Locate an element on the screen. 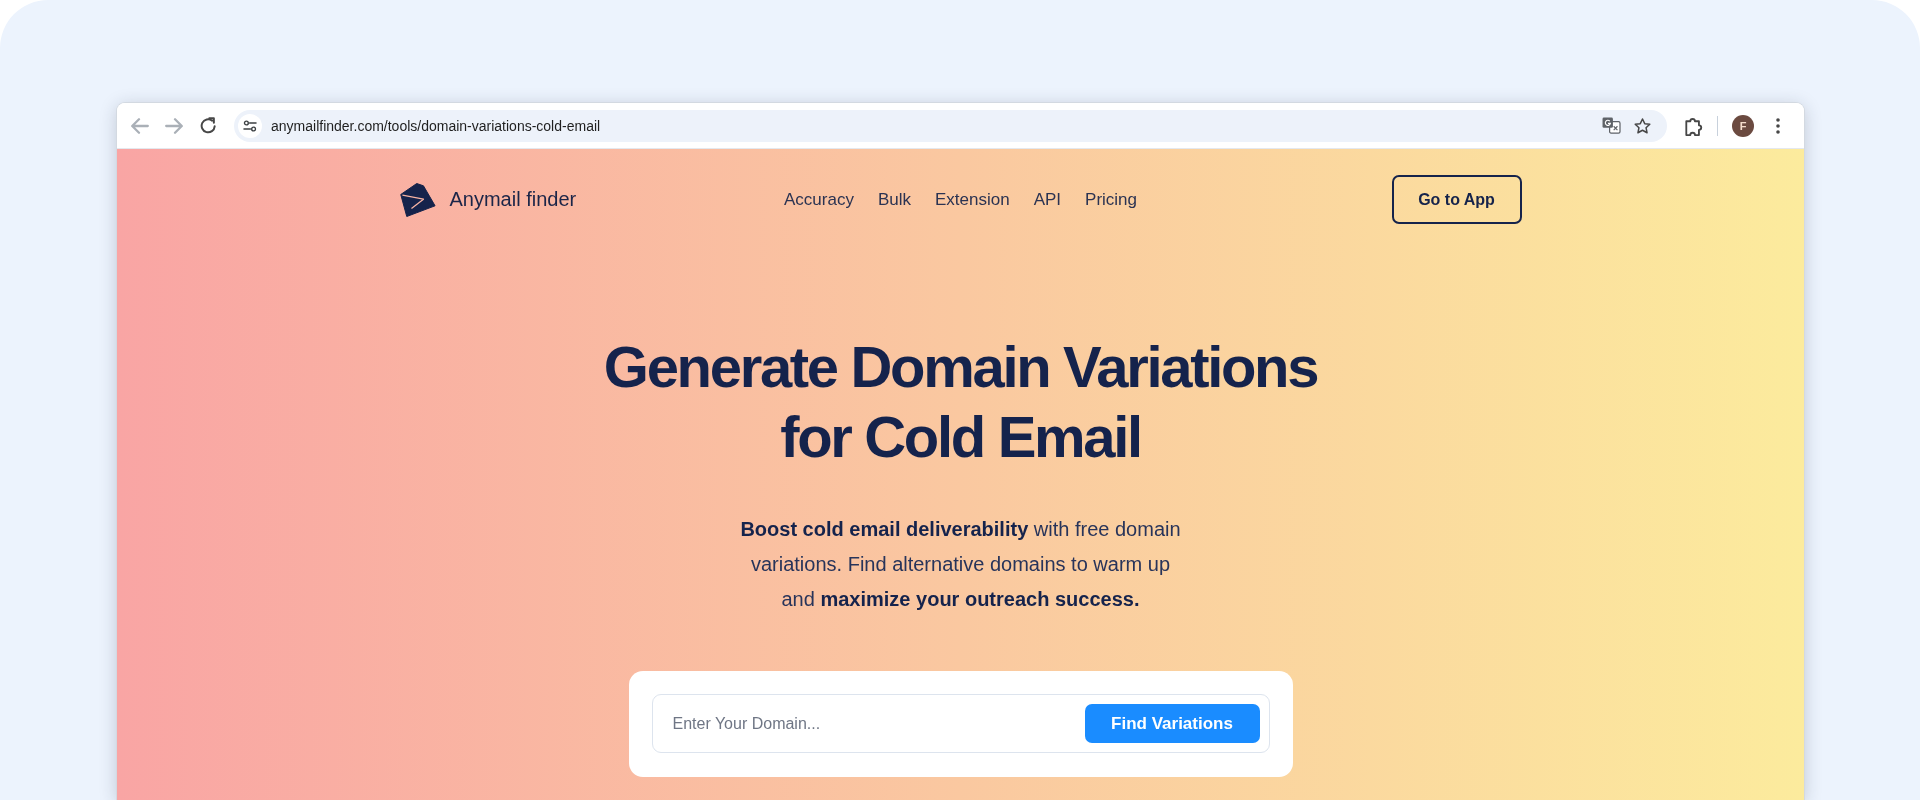 The height and width of the screenshot is (800, 1920). address-bar: anymailfinder.com/tools/domain-variations-cold-email is located at coordinates (950, 125).